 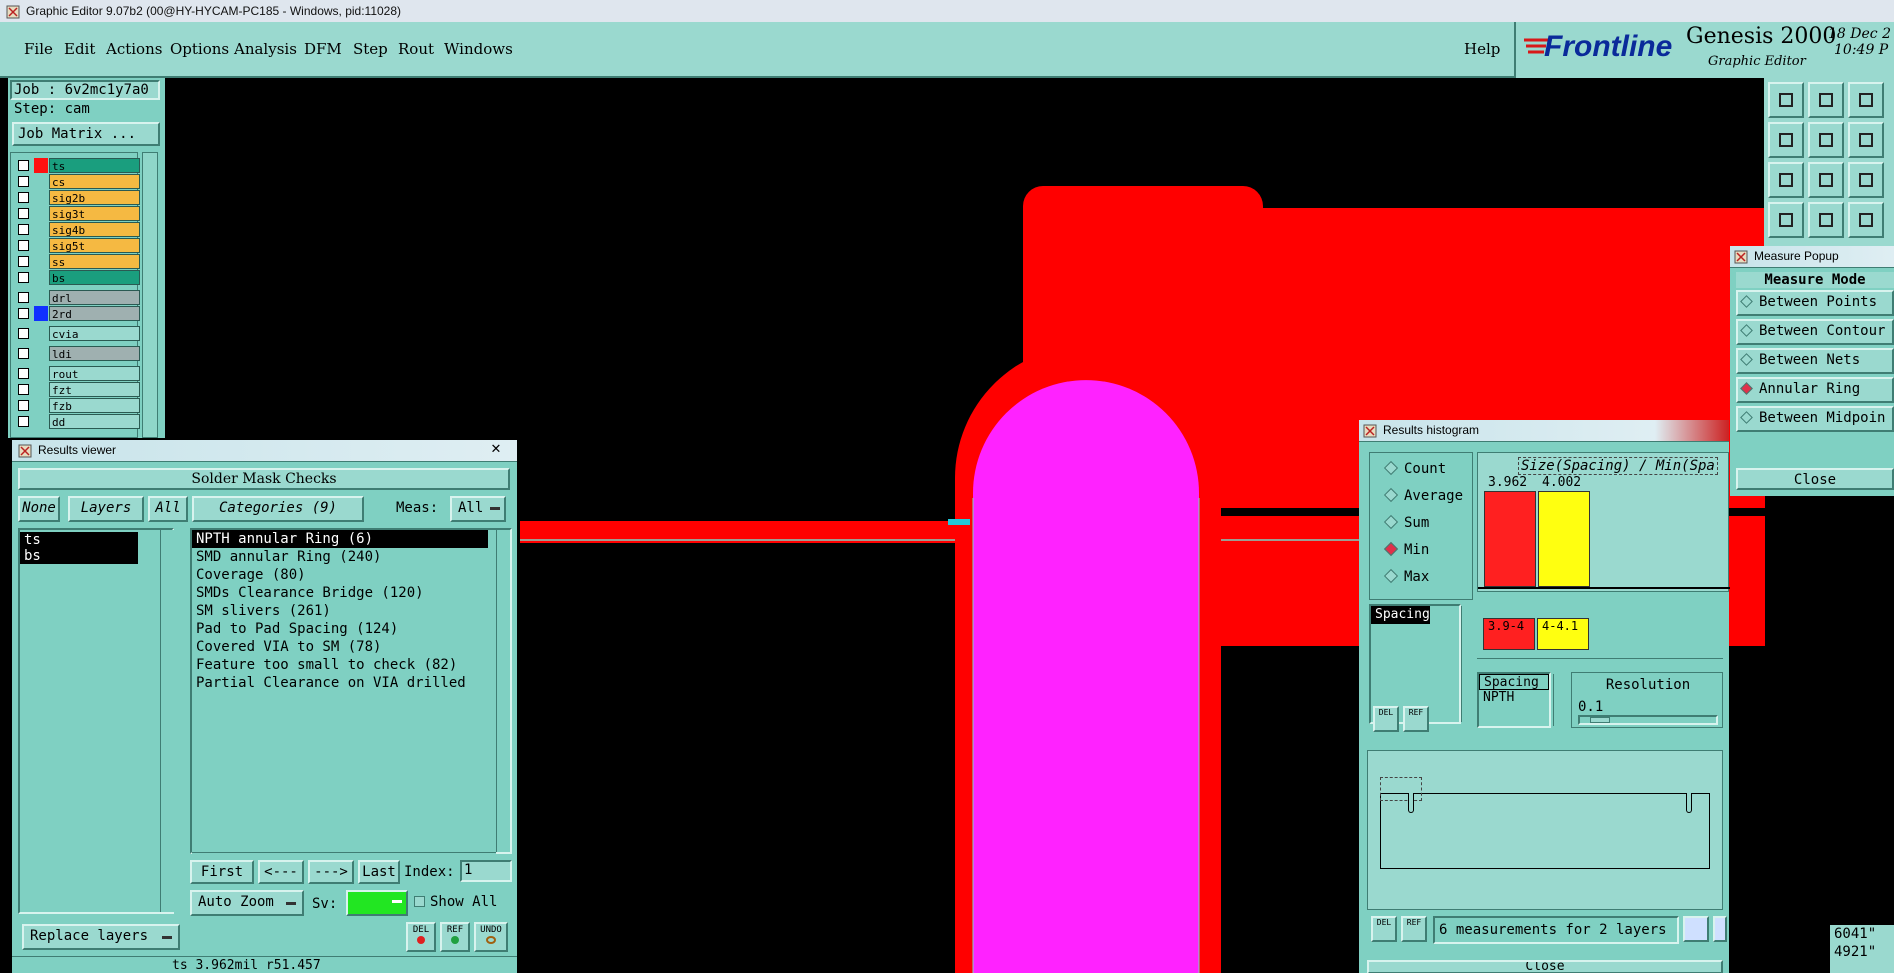 What do you see at coordinates (78, 197) in the screenshot?
I see `layer-row: sig2b` at bounding box center [78, 197].